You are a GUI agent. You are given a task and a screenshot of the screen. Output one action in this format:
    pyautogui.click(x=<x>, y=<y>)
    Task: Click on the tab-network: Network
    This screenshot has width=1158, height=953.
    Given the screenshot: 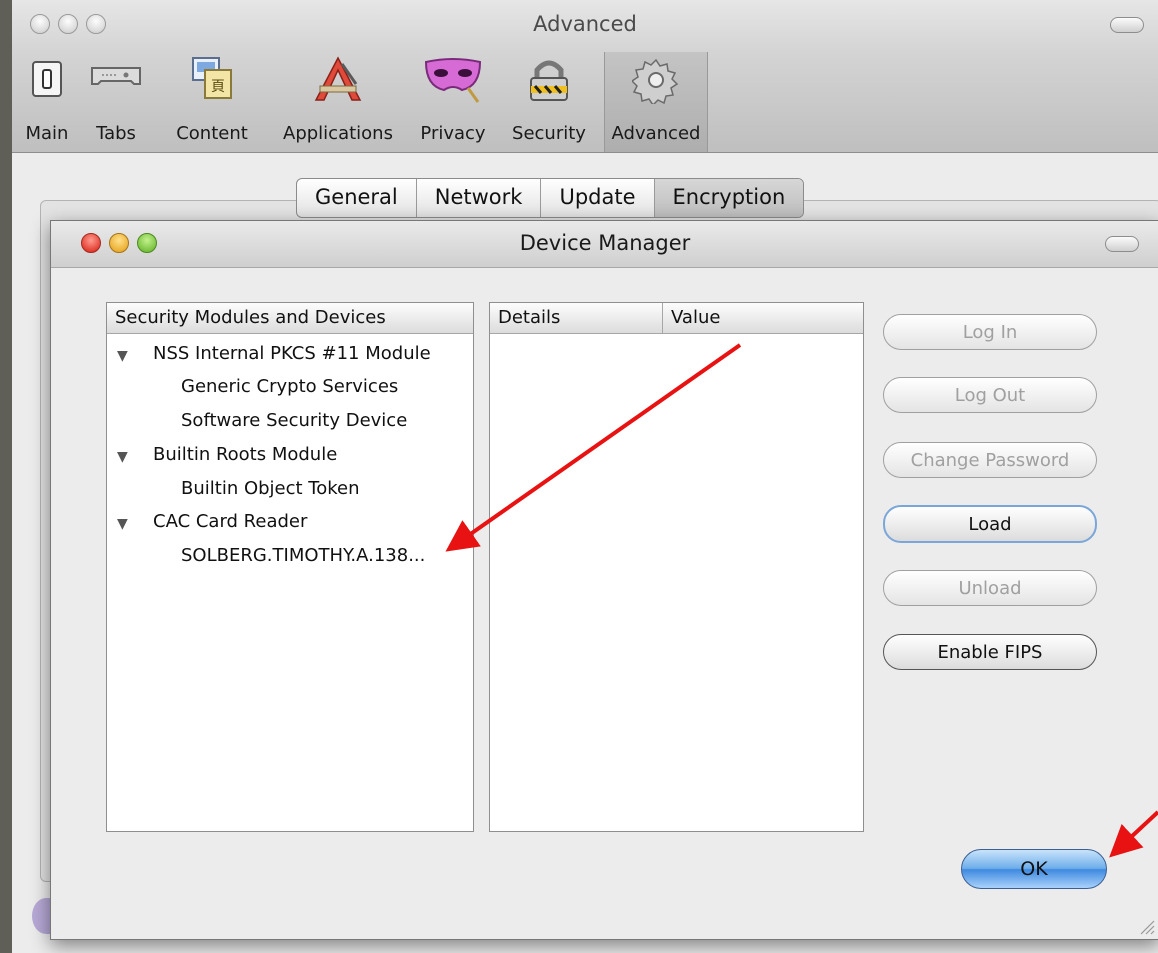 What is the action you would take?
    pyautogui.click(x=479, y=198)
    